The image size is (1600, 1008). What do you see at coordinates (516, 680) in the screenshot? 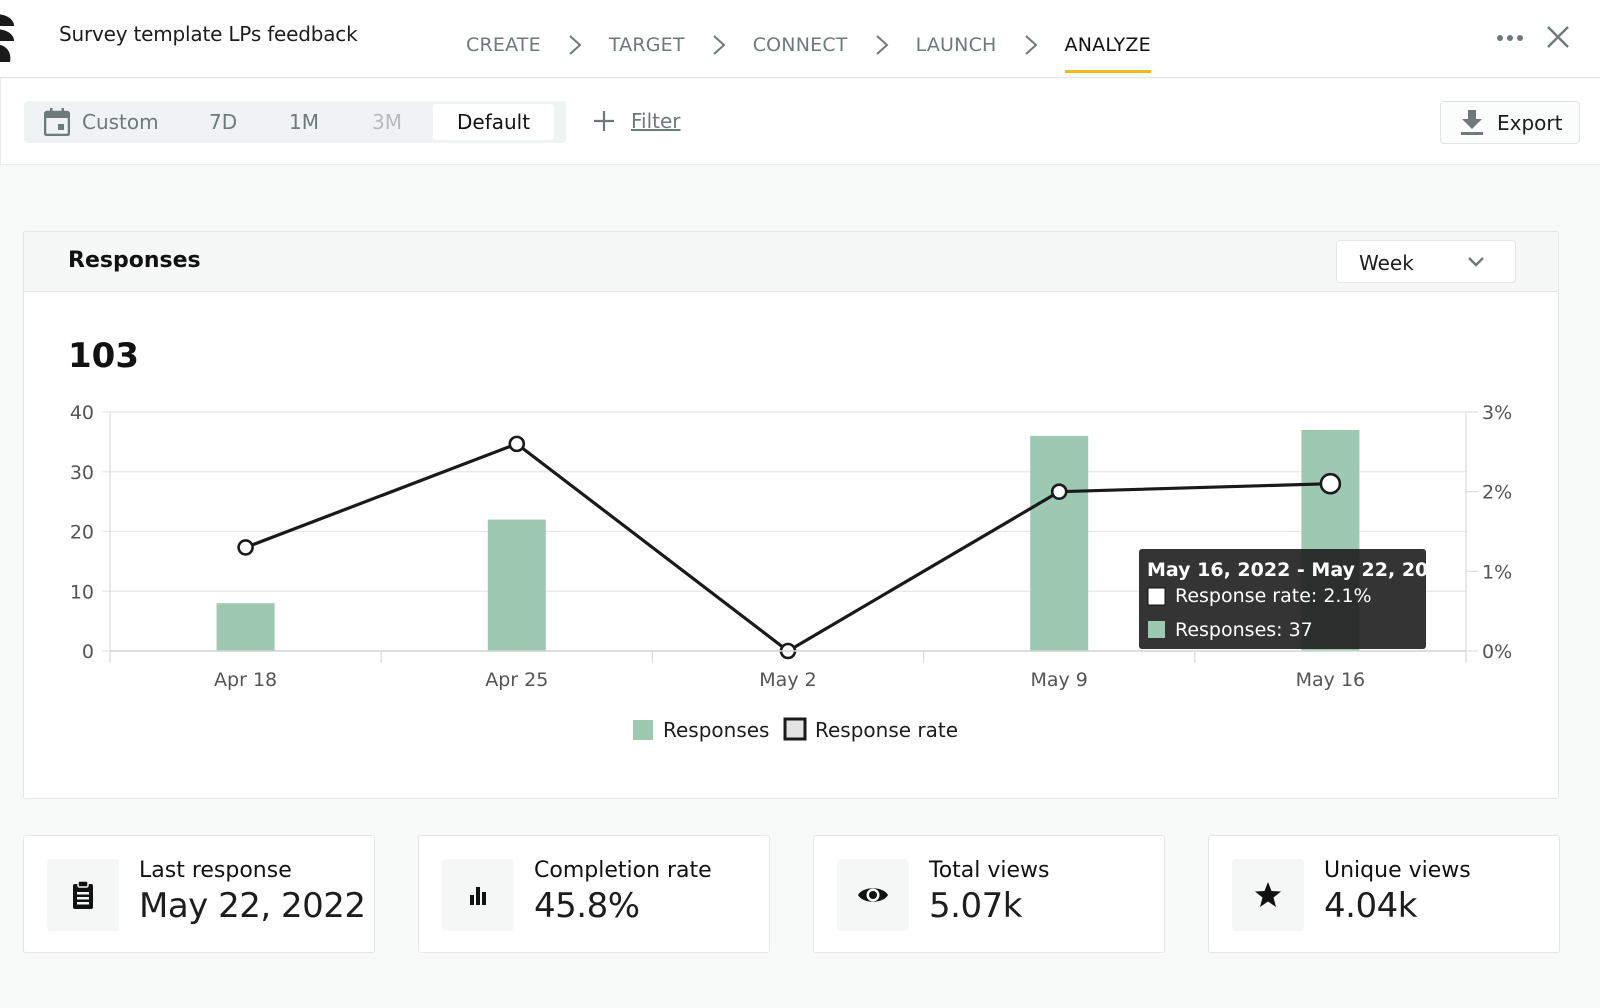
I see `x-tick-label: Apr 25` at bounding box center [516, 680].